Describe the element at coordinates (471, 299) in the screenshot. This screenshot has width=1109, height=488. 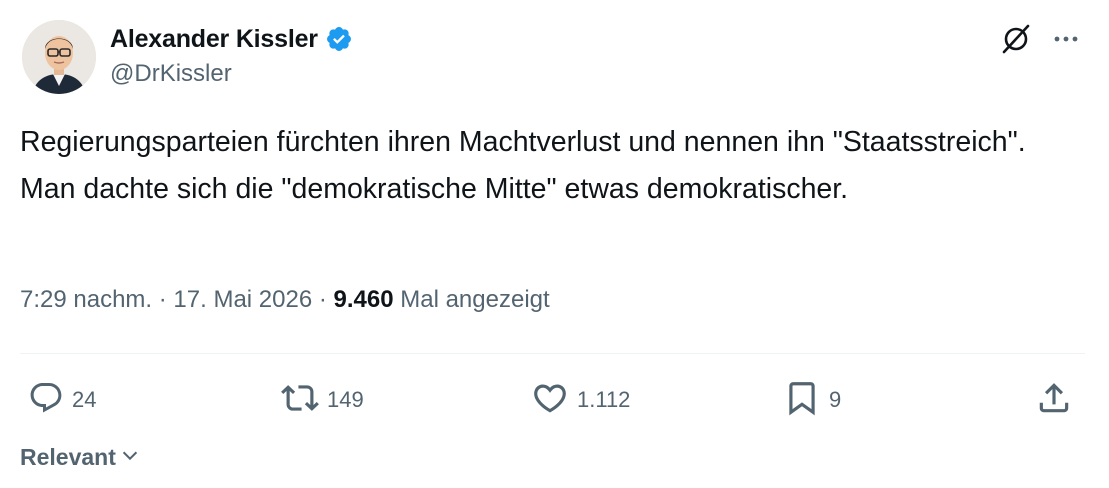
I see `views-label: Mal angezeigt` at that location.